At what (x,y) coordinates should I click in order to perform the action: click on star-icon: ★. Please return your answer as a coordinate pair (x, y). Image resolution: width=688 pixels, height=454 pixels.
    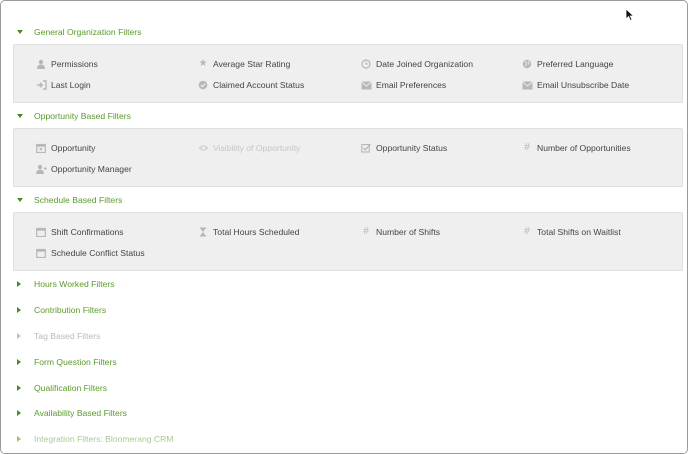
    Looking at the image, I should click on (203, 63).